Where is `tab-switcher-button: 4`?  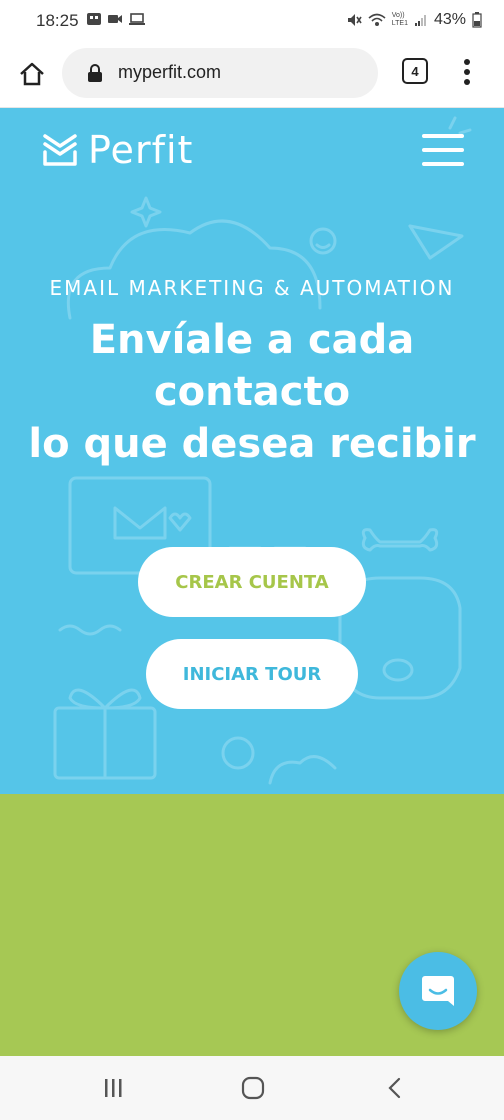
tab-switcher-button: 4 is located at coordinates (415, 71).